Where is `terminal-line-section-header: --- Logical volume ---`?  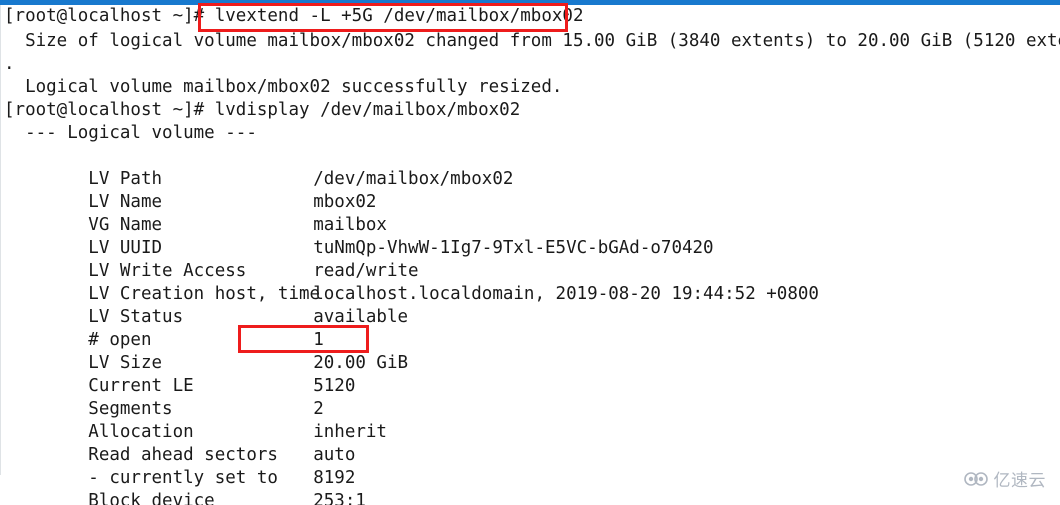 terminal-line-section-header: --- Logical volume --- is located at coordinates (130, 133).